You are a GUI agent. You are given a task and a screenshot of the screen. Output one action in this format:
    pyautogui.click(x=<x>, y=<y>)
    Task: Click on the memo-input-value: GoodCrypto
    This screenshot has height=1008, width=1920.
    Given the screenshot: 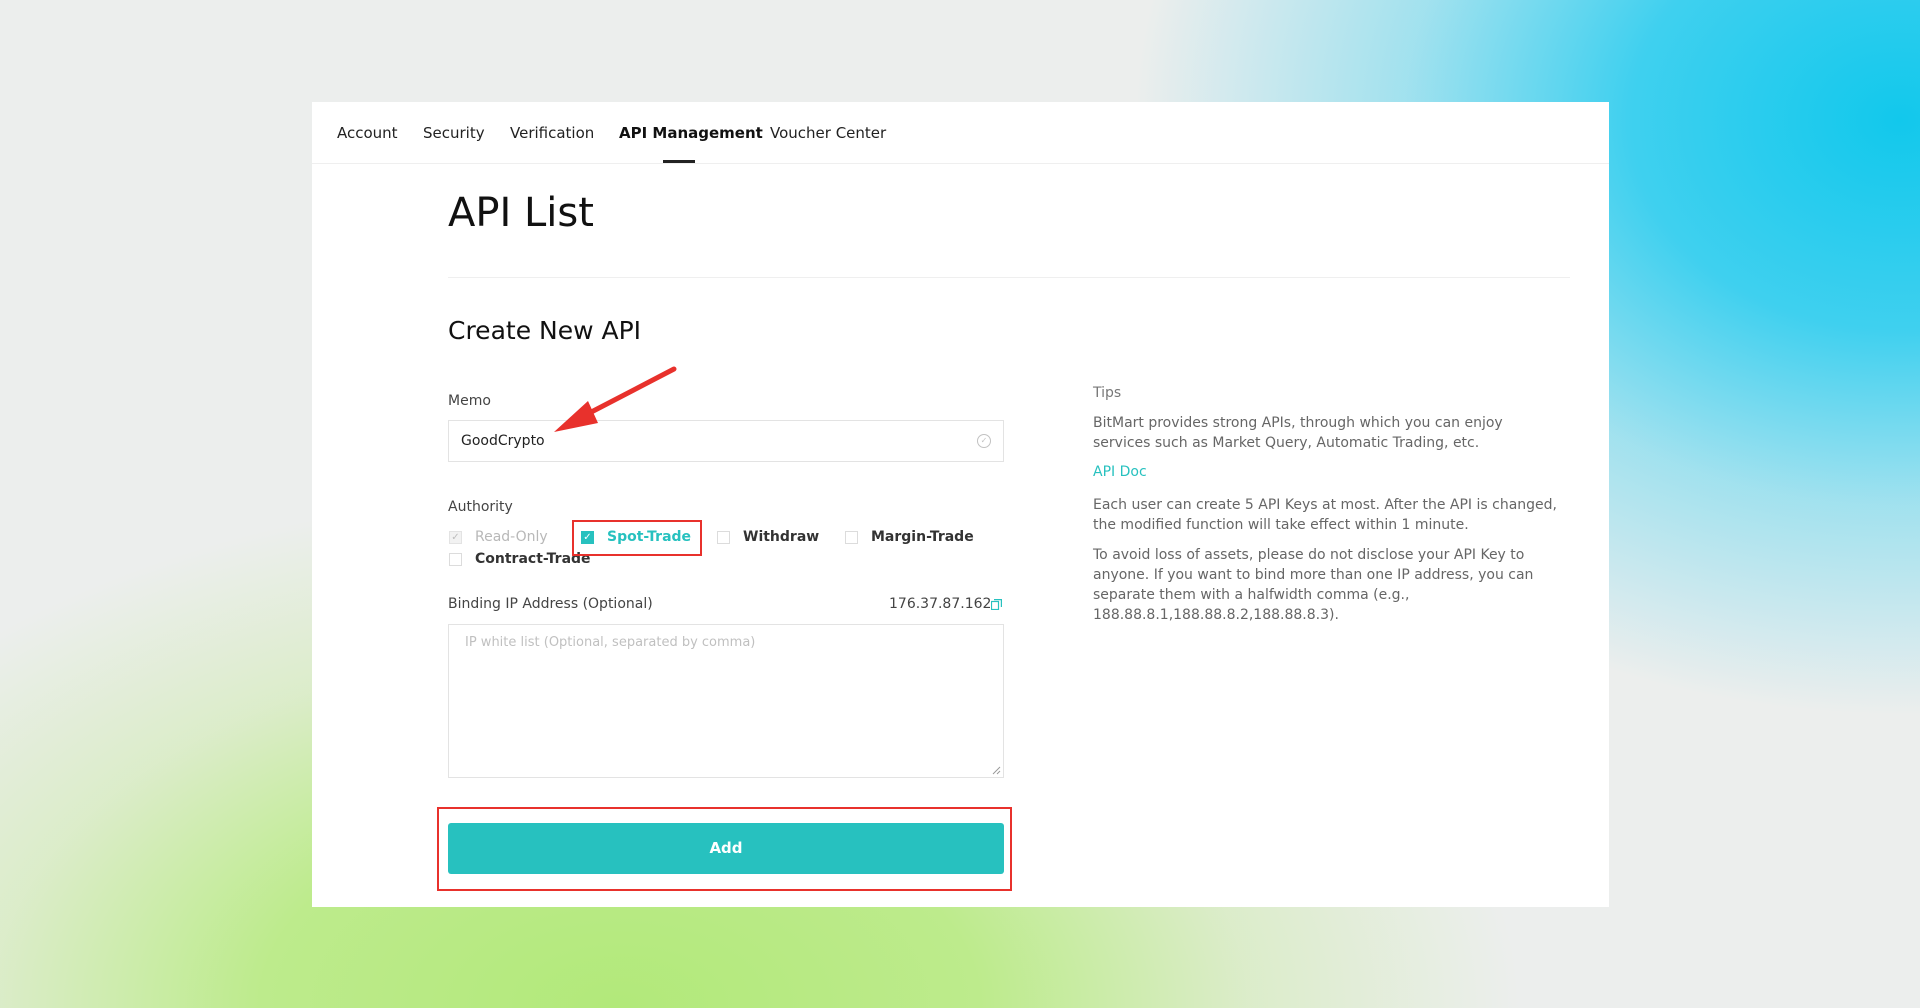 What is the action you would take?
    pyautogui.click(x=503, y=441)
    